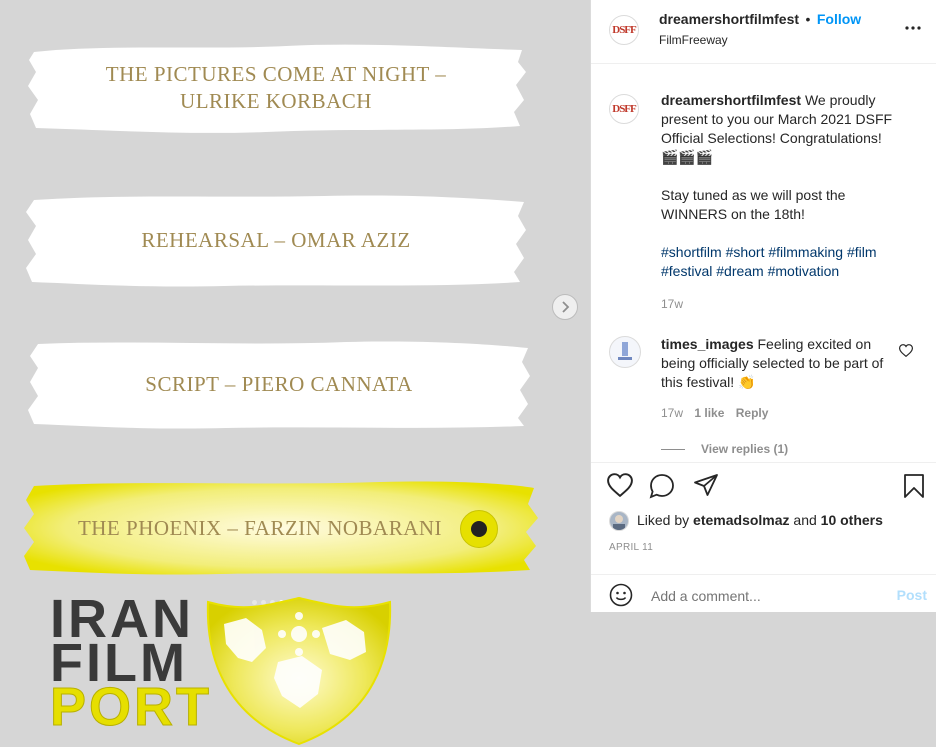 The image size is (936, 747). I want to click on view-replies-button: View replies (1), so click(724, 449).